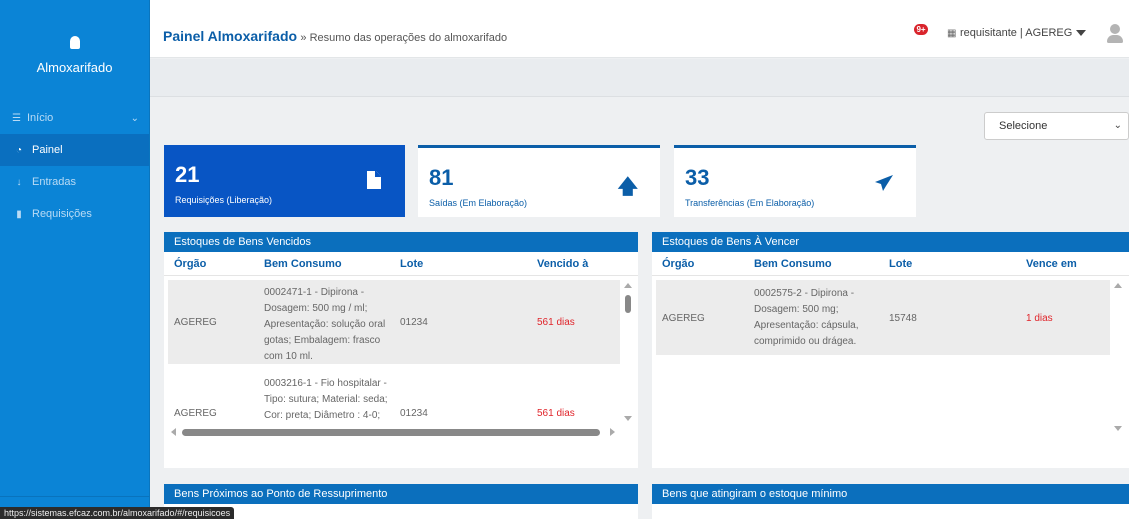 The height and width of the screenshot is (519, 1129). Describe the element at coordinates (750, 203) in the screenshot. I see `stat-label: Transferências (Em Elaboração)` at that location.